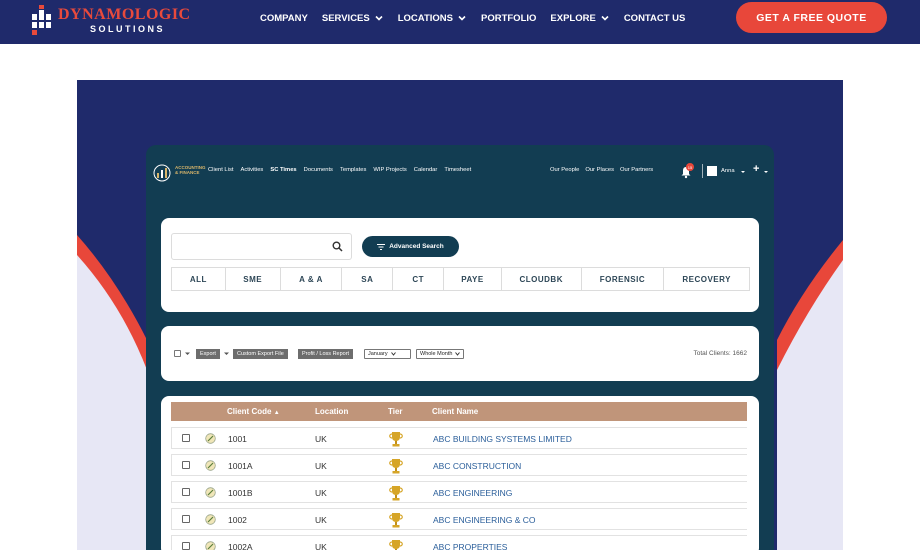 This screenshot has height=550, width=920. I want to click on profit-loss-button: Profit / Loss Report, so click(326, 353).